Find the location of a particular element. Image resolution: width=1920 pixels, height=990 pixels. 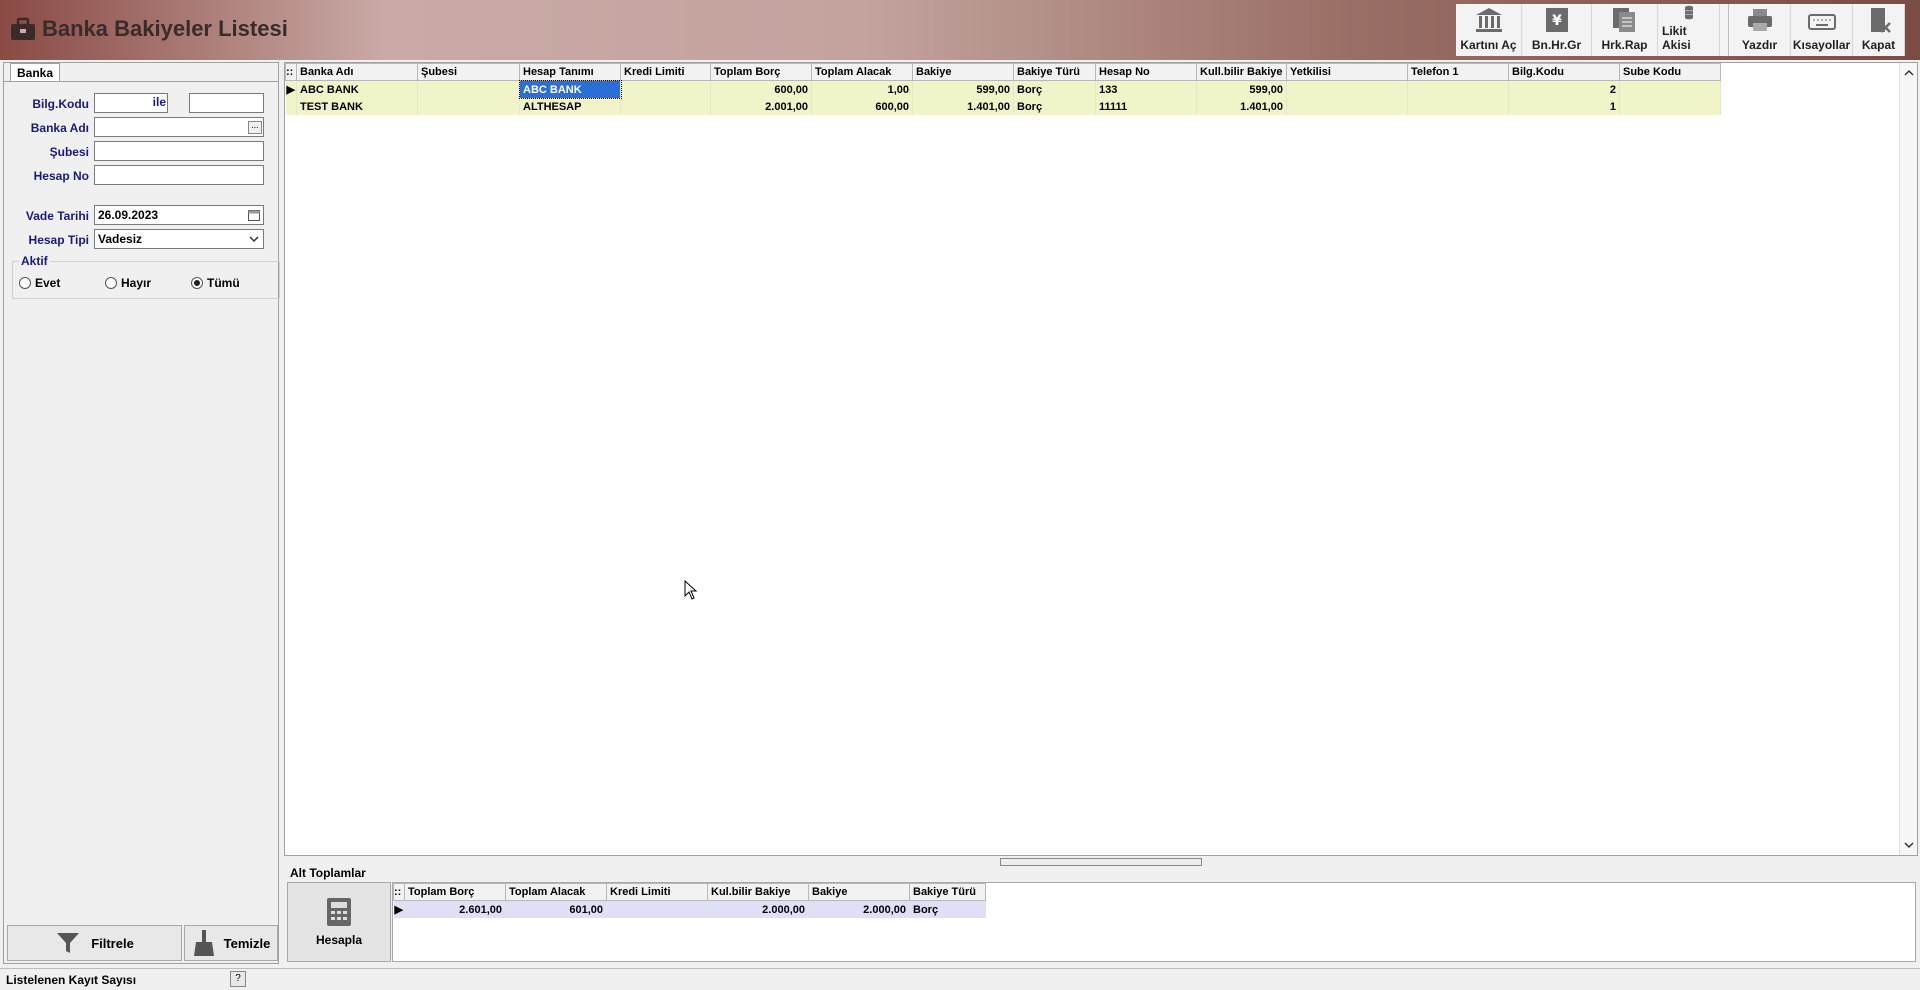

col-banka-adi: Banka Adı is located at coordinates (357, 72).